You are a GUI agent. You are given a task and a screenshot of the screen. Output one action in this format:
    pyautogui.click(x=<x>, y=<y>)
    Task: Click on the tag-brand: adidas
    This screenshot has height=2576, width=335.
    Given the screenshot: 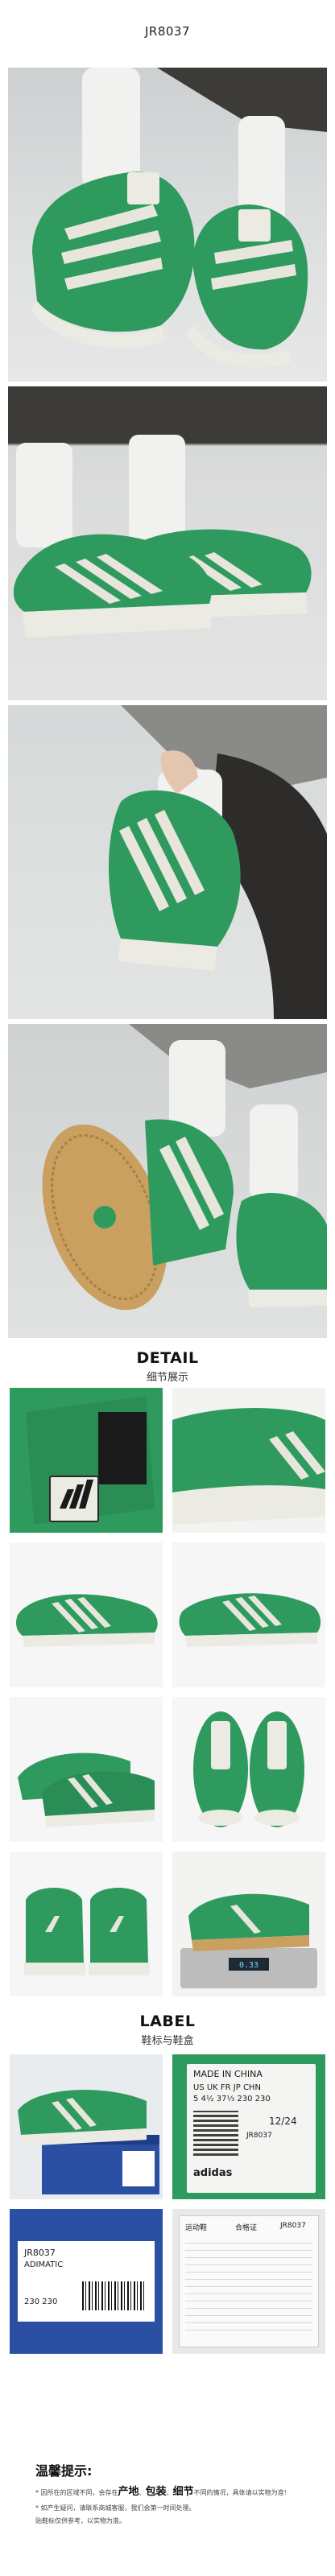 What is the action you would take?
    pyautogui.click(x=213, y=2173)
    